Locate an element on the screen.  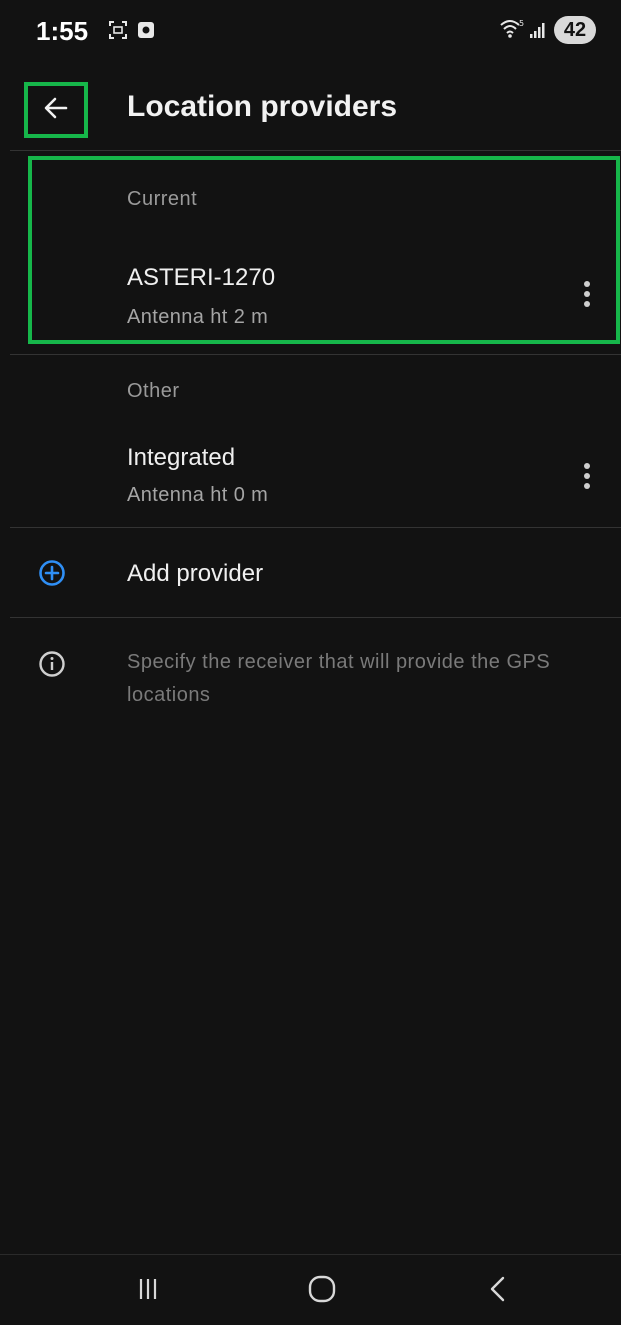
section-label-current: Current is located at coordinates (162, 199).